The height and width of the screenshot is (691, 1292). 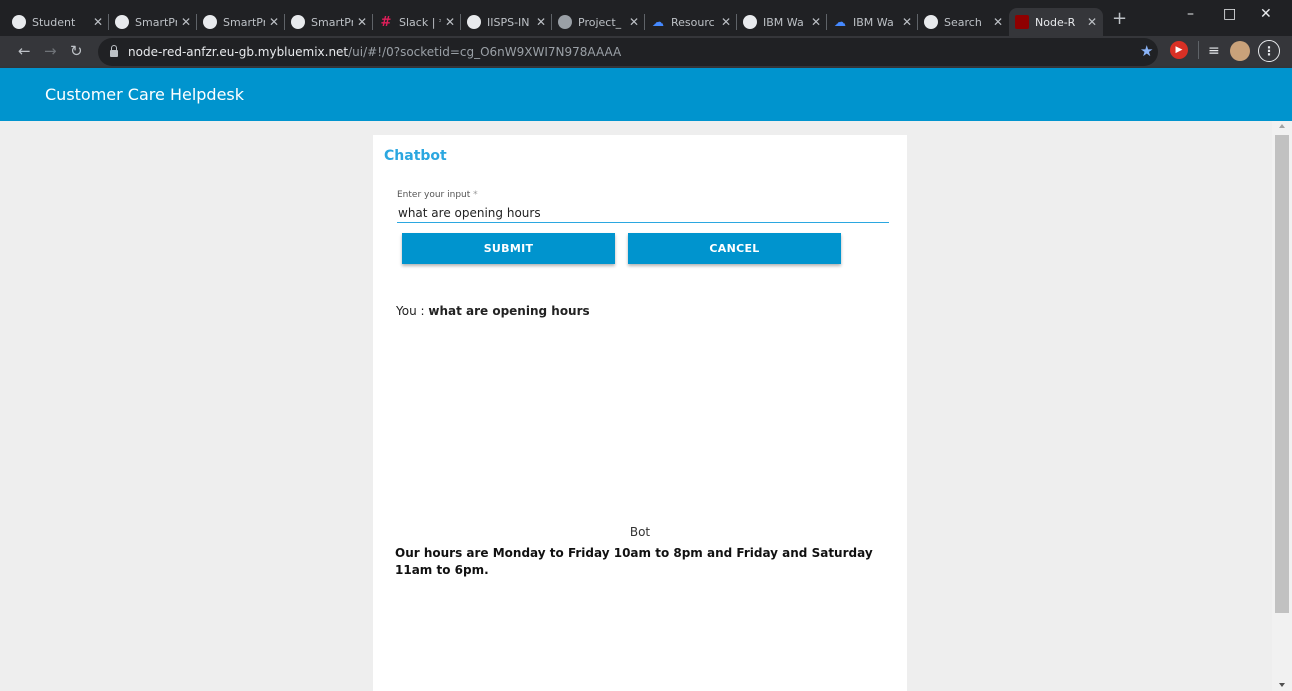 I want to click on minimize-icon: –, so click(x=1190, y=14).